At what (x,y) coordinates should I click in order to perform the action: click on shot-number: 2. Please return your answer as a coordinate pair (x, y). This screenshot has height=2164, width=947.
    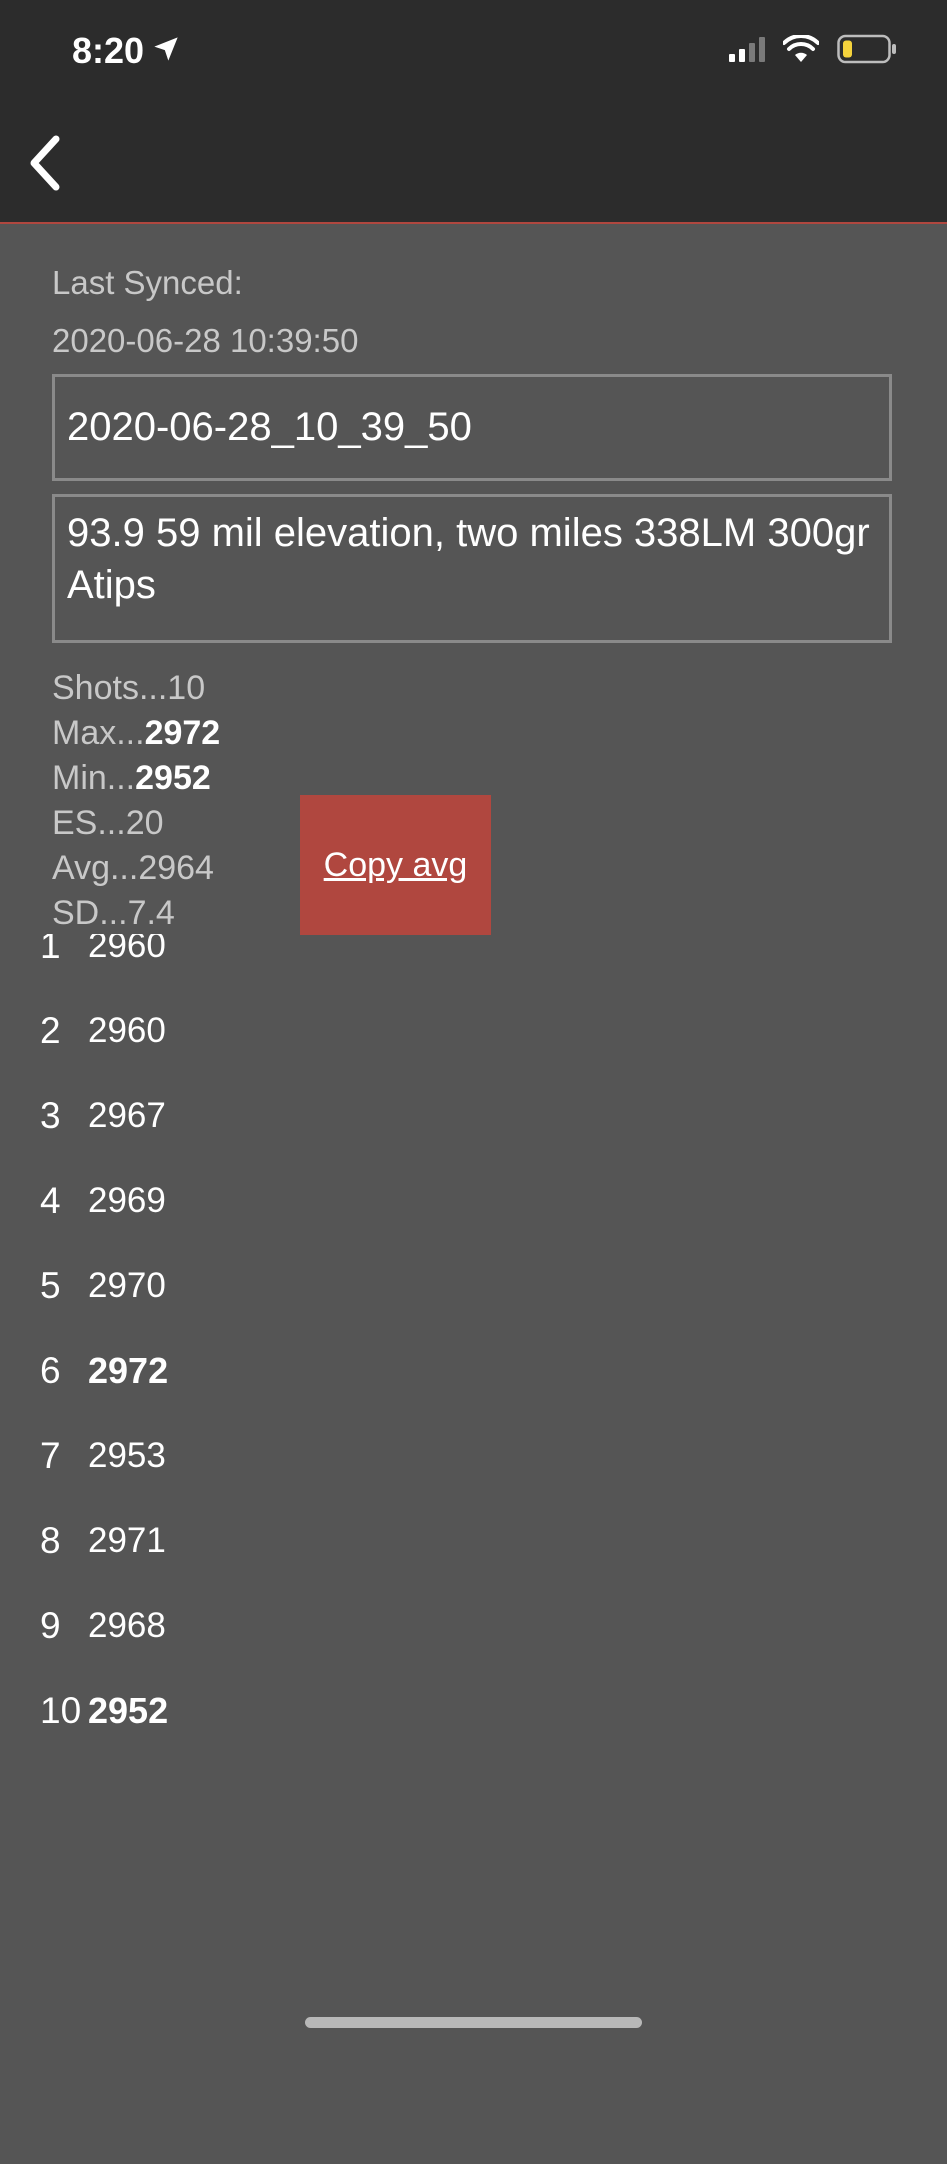
    Looking at the image, I should click on (50, 1030).